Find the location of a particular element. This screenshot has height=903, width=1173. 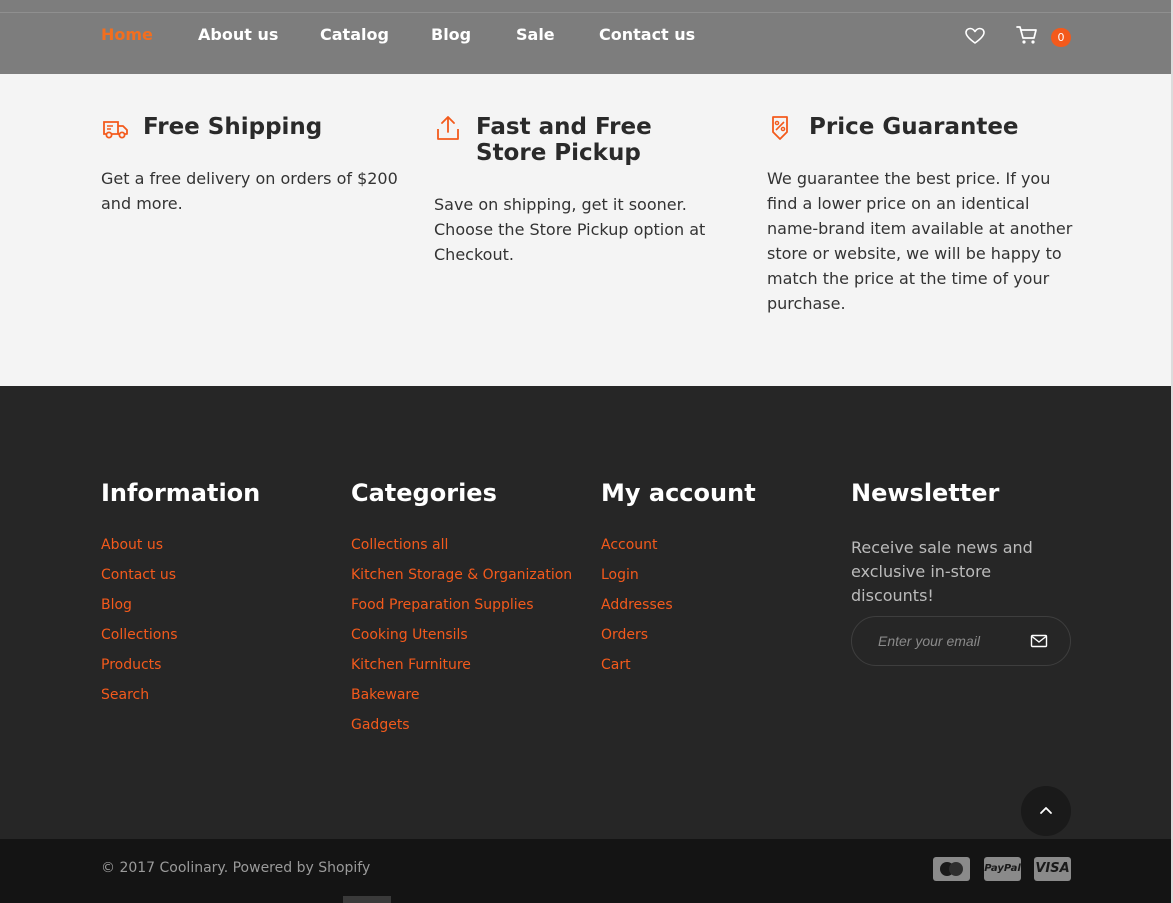

footer-link-login: Login is located at coordinates (620, 575).